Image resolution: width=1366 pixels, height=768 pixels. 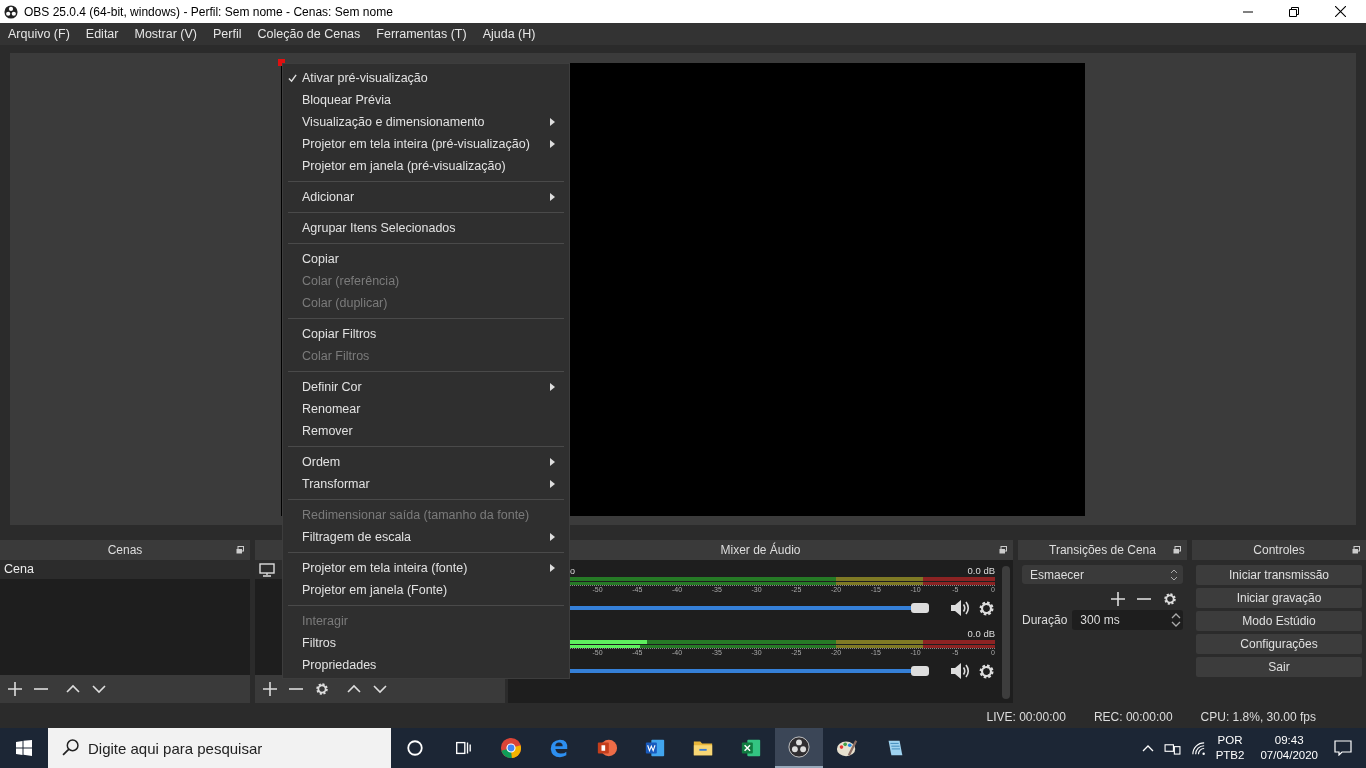 I want to click on menu-item: Agrupar Itens Selecionados, so click(x=426, y=228).